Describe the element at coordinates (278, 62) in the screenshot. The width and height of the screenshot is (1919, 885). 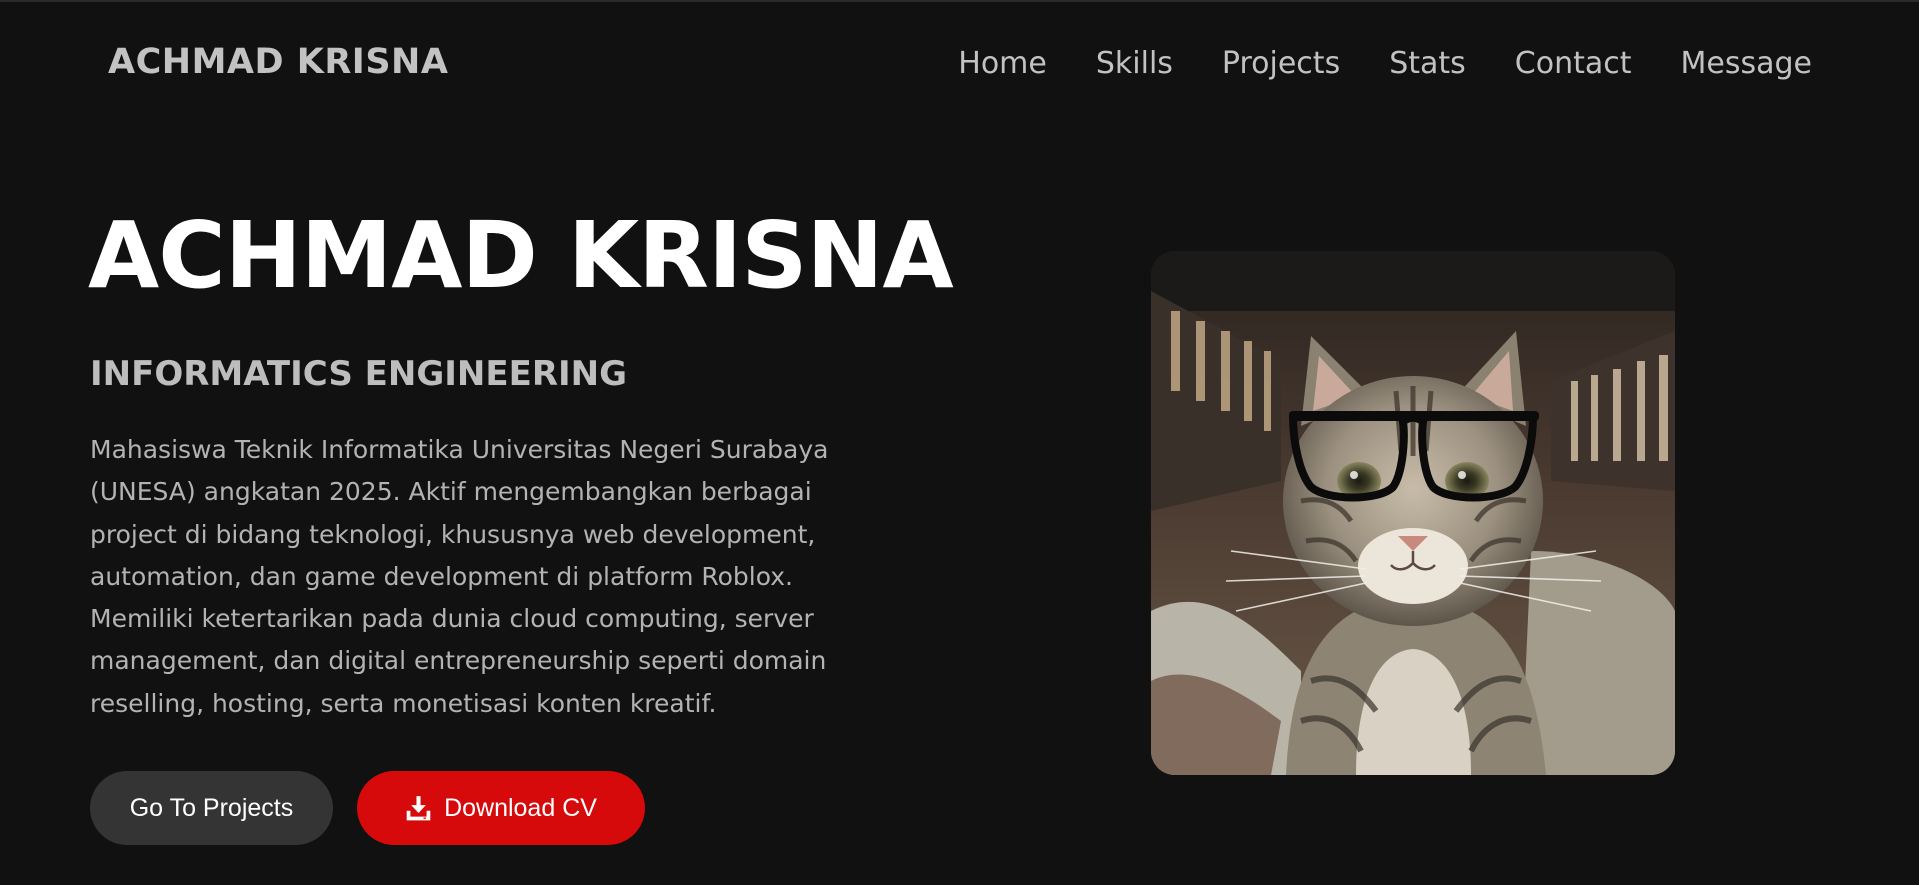
I see `brand-logo: ACHMAD KRISNA` at that location.